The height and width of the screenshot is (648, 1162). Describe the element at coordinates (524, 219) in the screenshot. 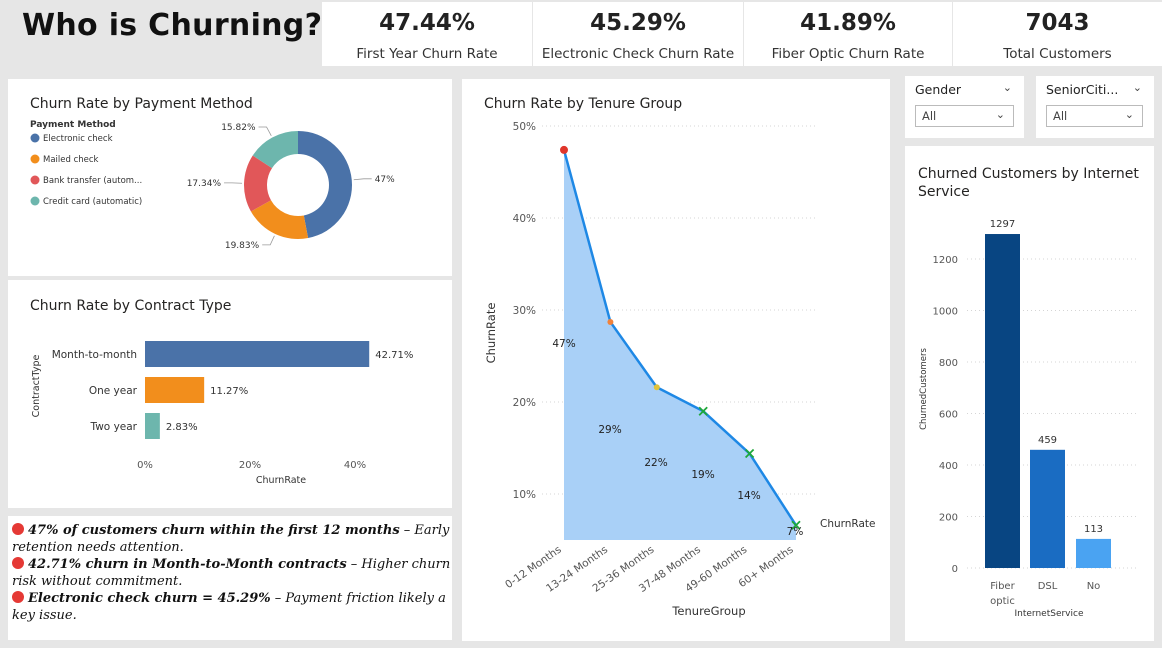

I see `tenure-y-tick: 40%` at that location.